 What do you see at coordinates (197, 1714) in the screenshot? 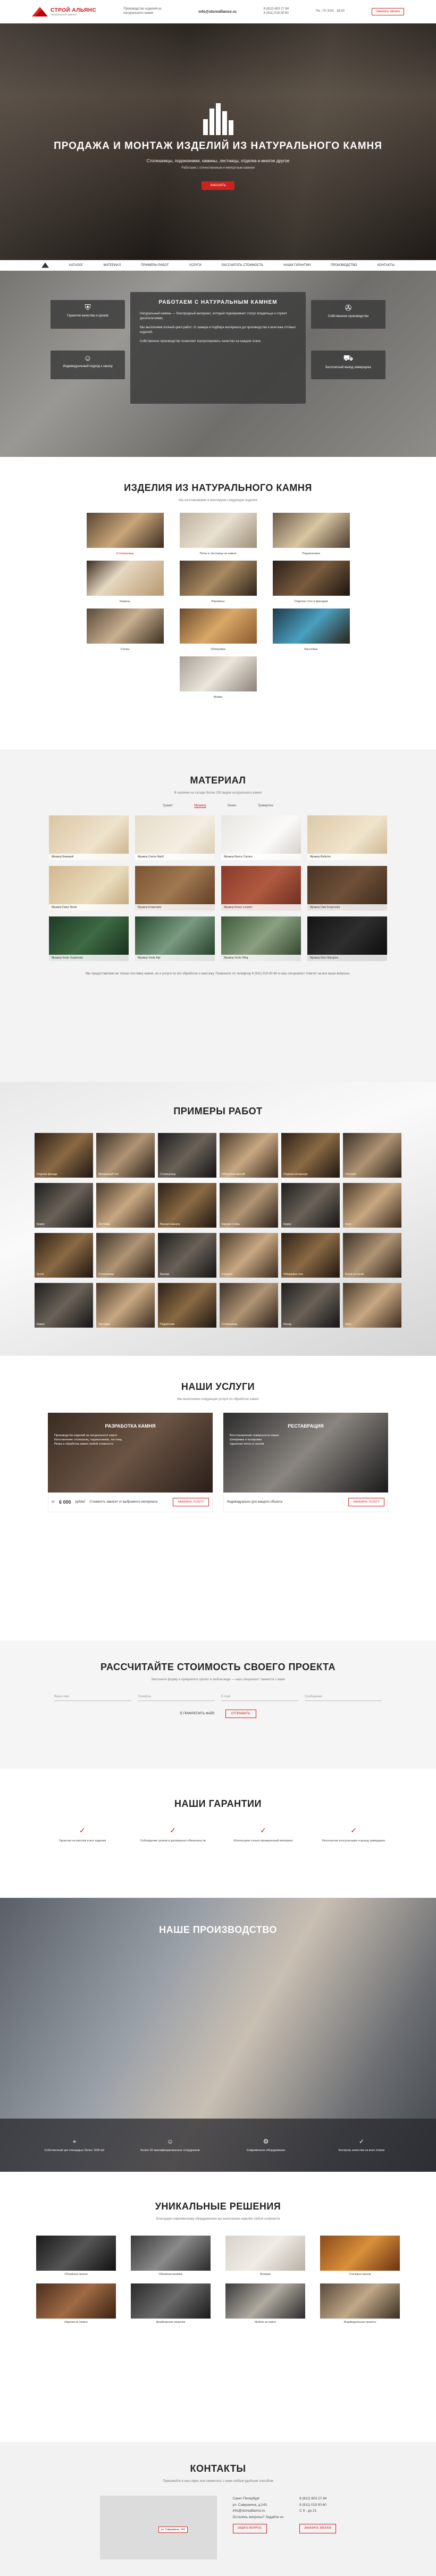
I see `attach-file-button: ⎘ ПРИКРЕПИТЬ ФАЙЛ` at bounding box center [197, 1714].